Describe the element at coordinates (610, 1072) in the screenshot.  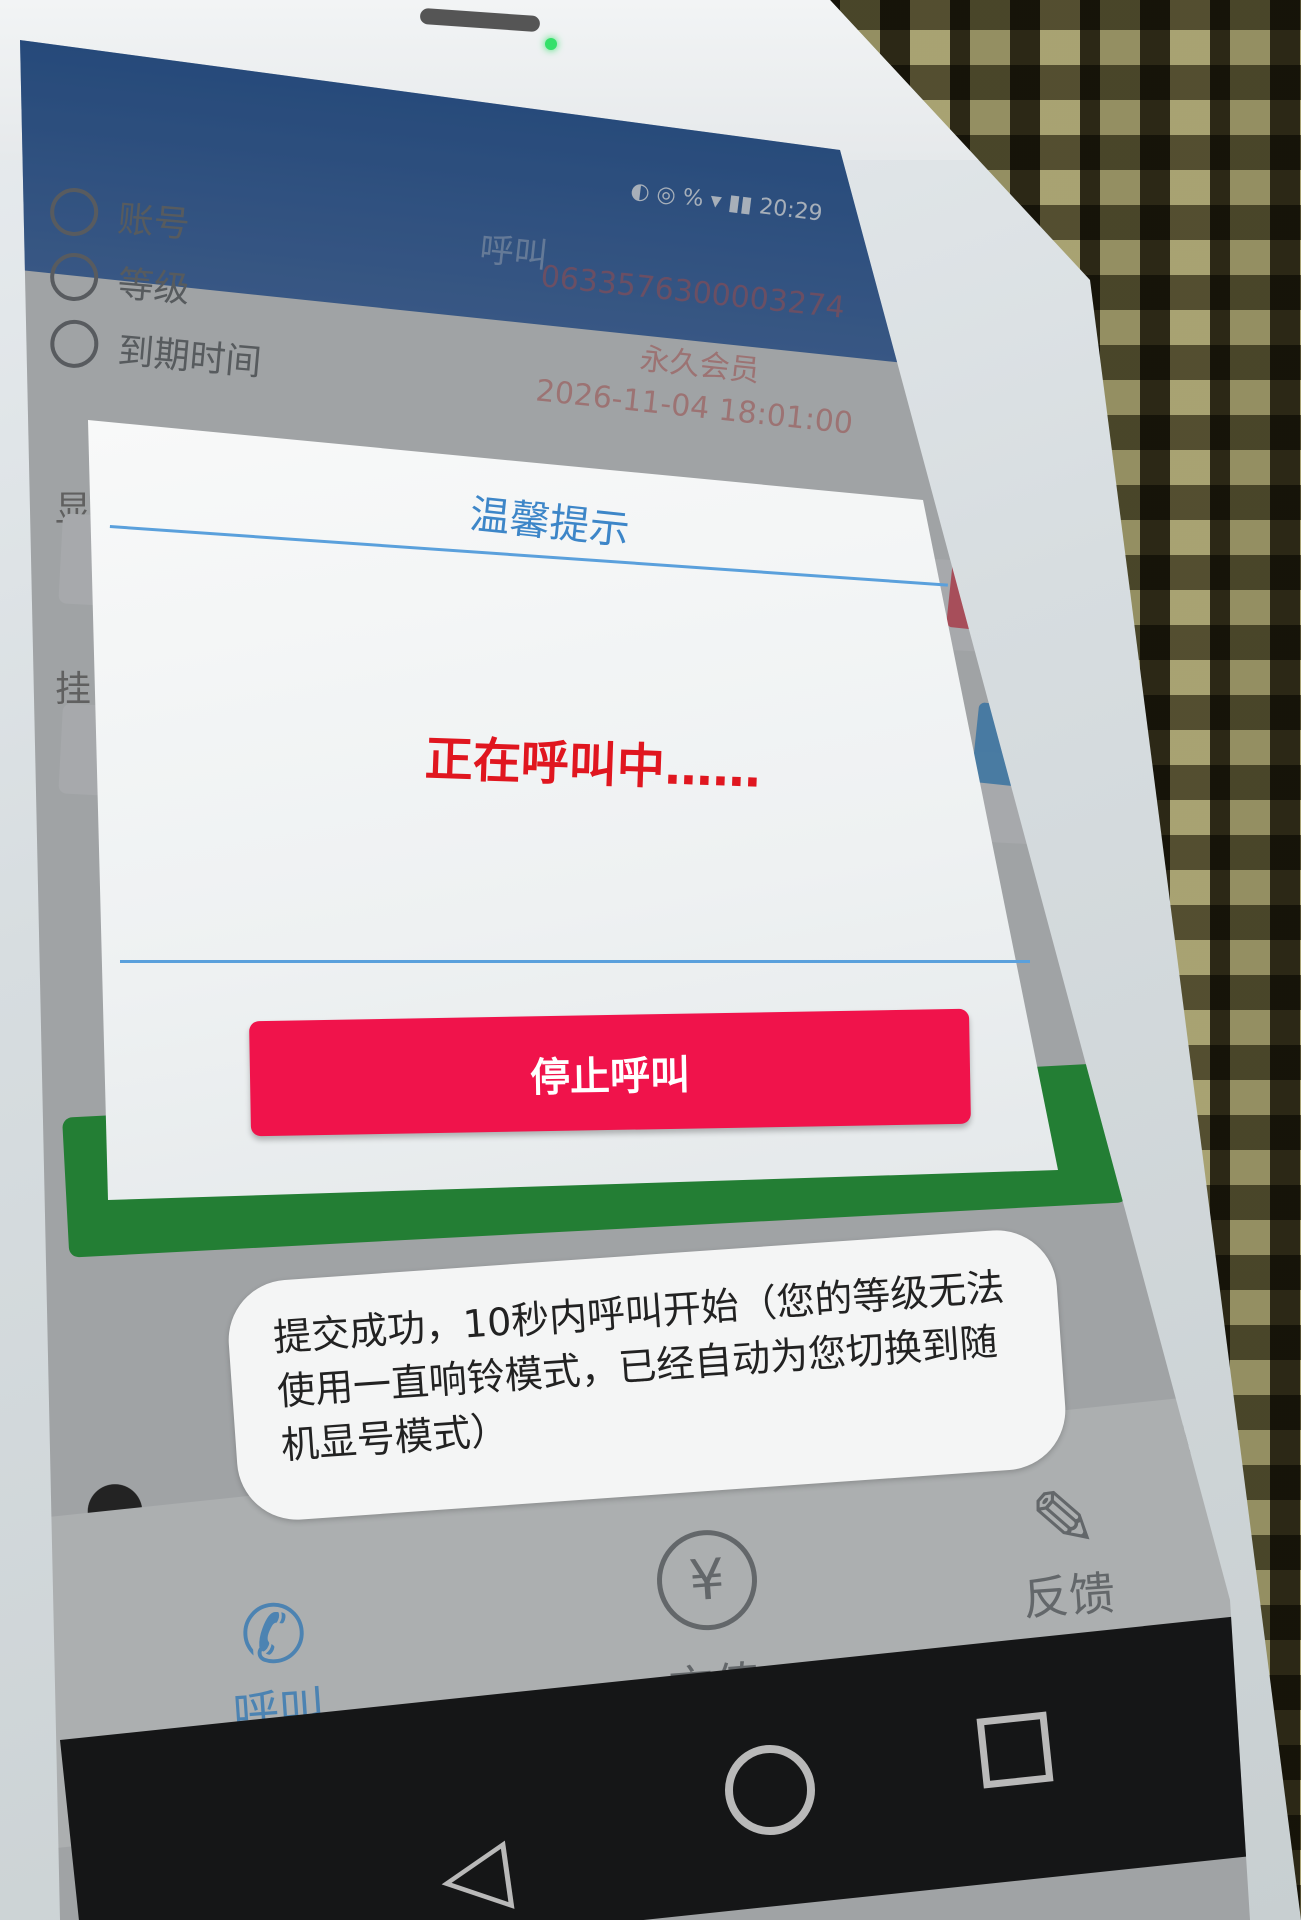
I see `stop-call-button: 停止呼叫` at that location.